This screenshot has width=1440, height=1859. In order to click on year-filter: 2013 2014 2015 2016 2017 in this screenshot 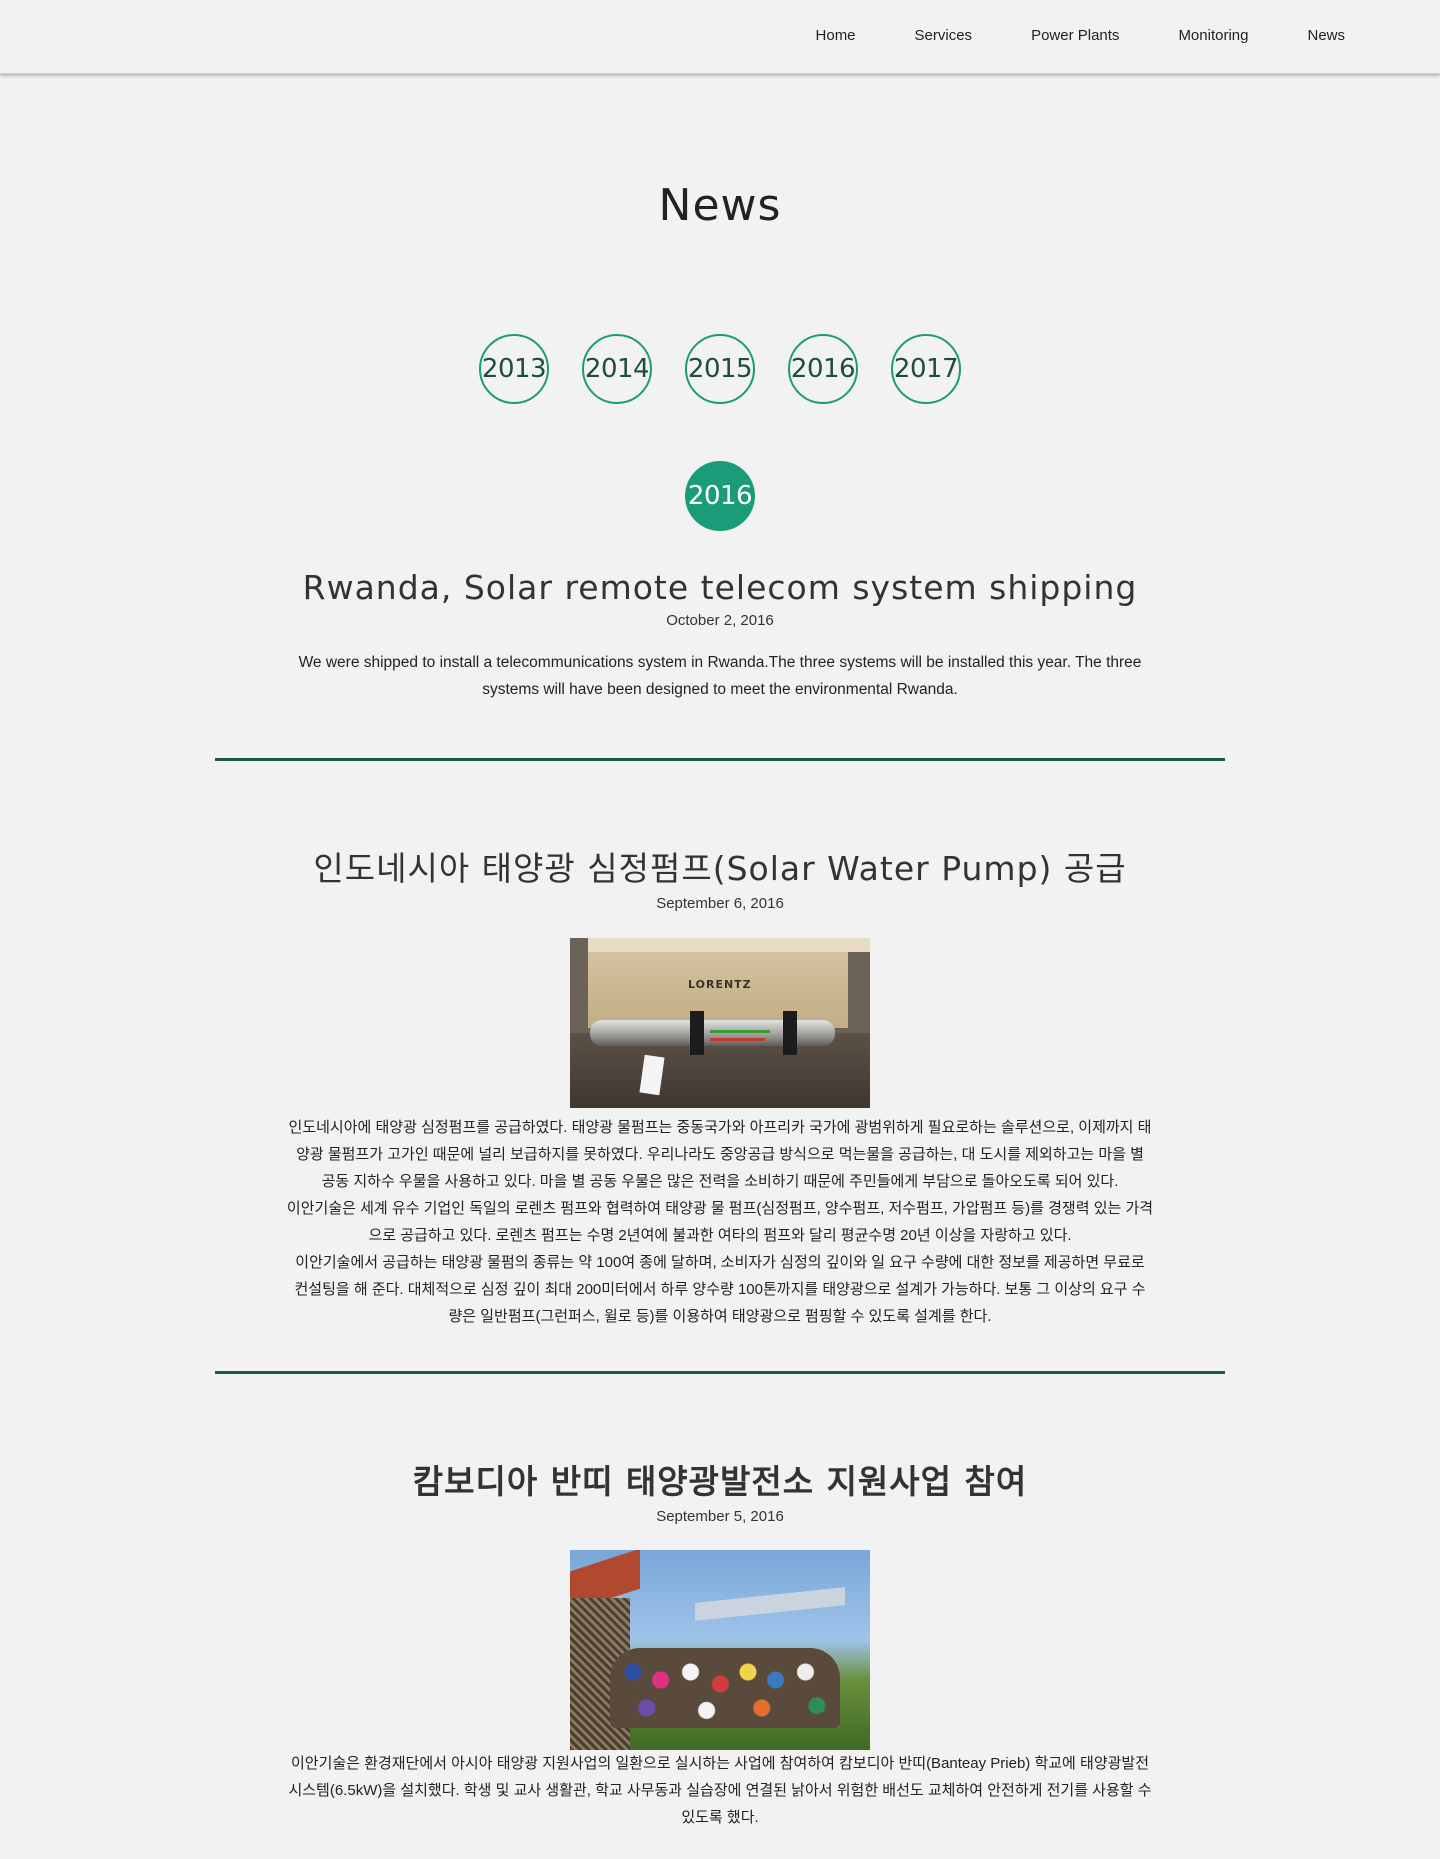, I will do `click(720, 369)`.